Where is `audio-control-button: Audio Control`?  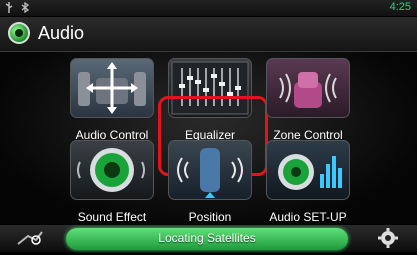 audio-control-button: Audio Control is located at coordinates (112, 100).